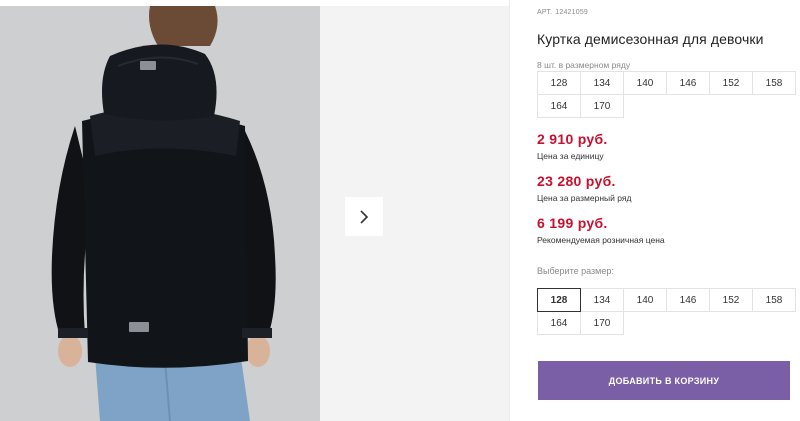 The width and height of the screenshot is (800, 421). I want to click on retail-price: 6 199 руб., so click(572, 223).